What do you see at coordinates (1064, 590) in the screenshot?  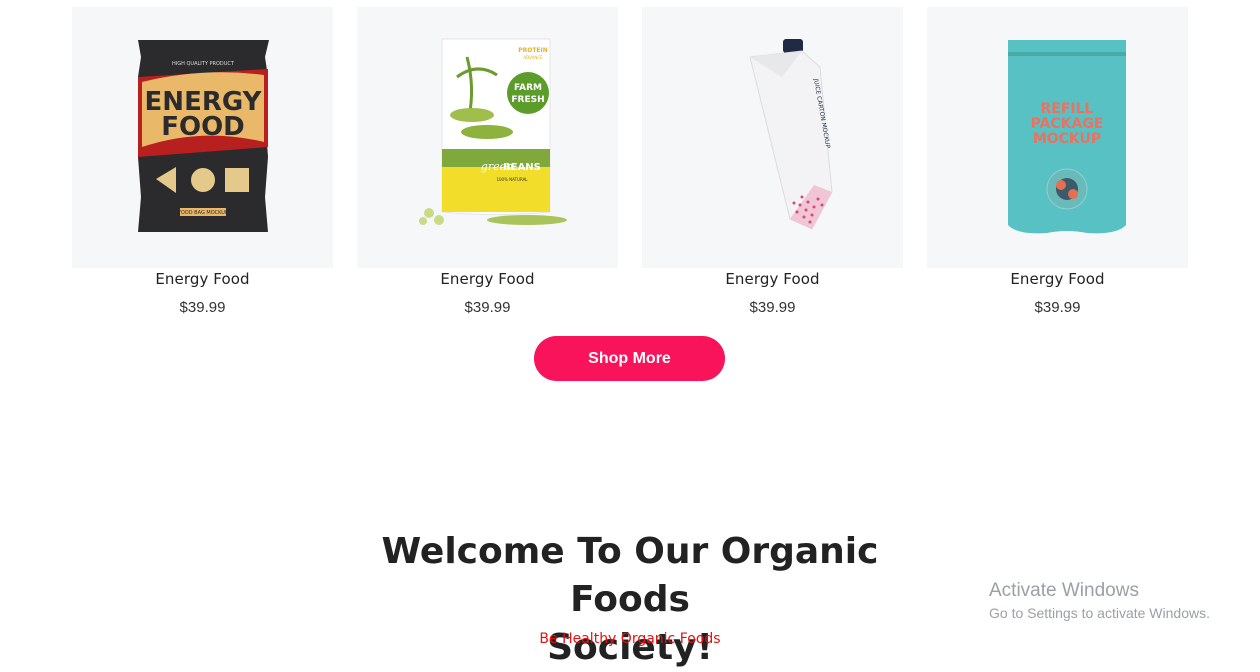 I see `watermark-title: Activate Windows` at bounding box center [1064, 590].